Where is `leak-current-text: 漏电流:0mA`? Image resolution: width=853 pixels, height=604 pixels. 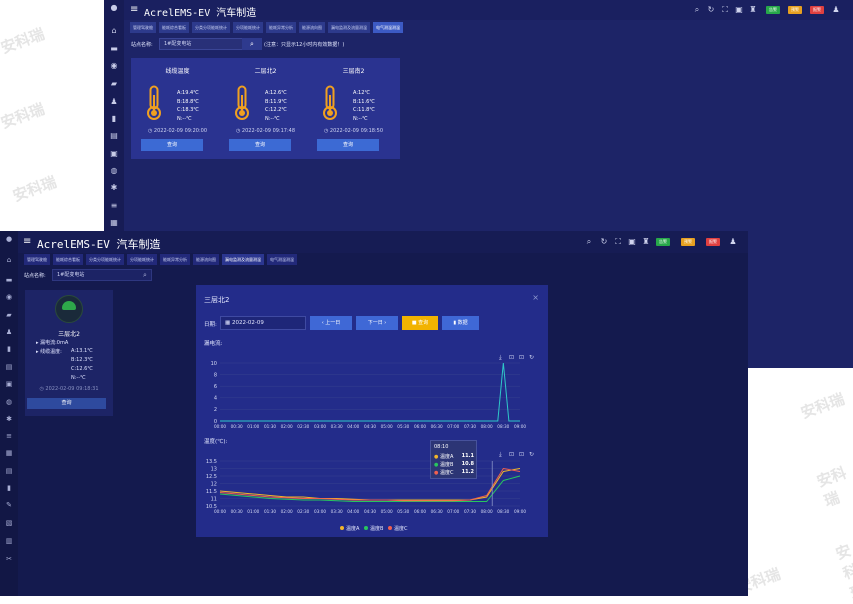 leak-current-text: 漏电流:0mA is located at coordinates (54, 343).